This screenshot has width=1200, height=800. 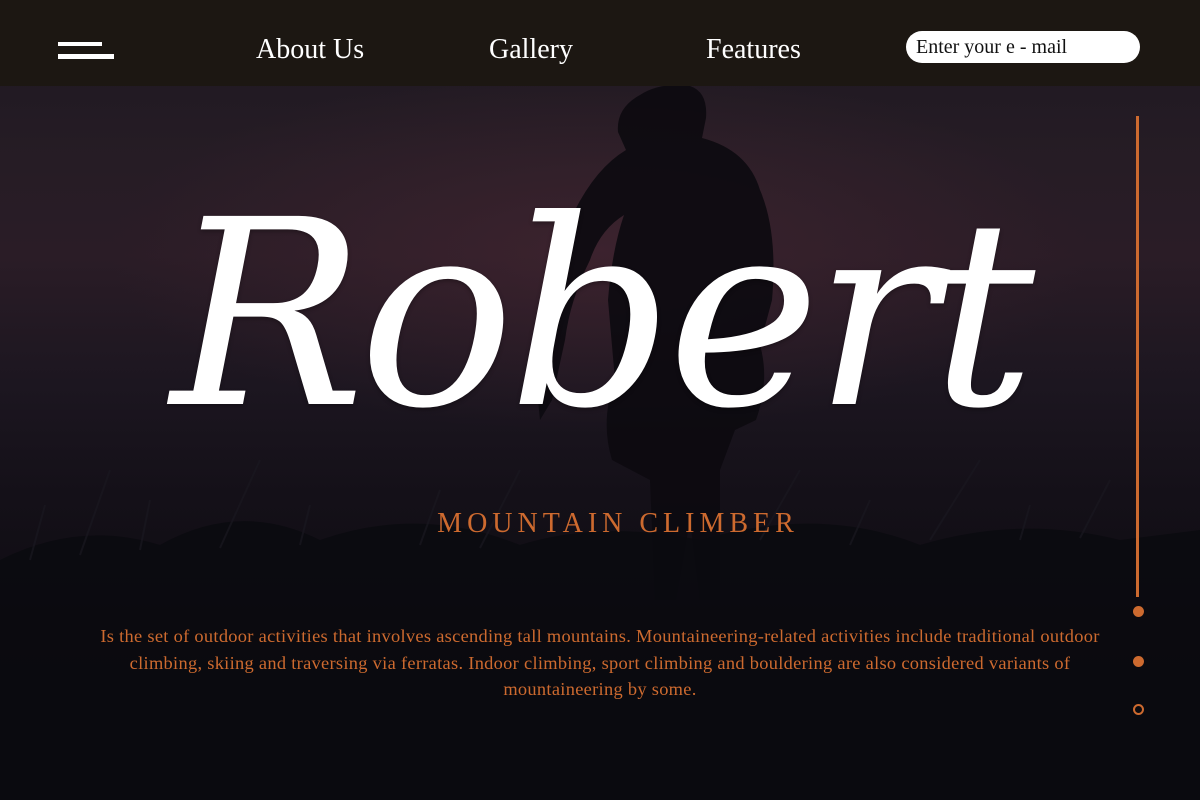 What do you see at coordinates (86, 56) in the screenshot?
I see `menu-icon-bar-bottom` at bounding box center [86, 56].